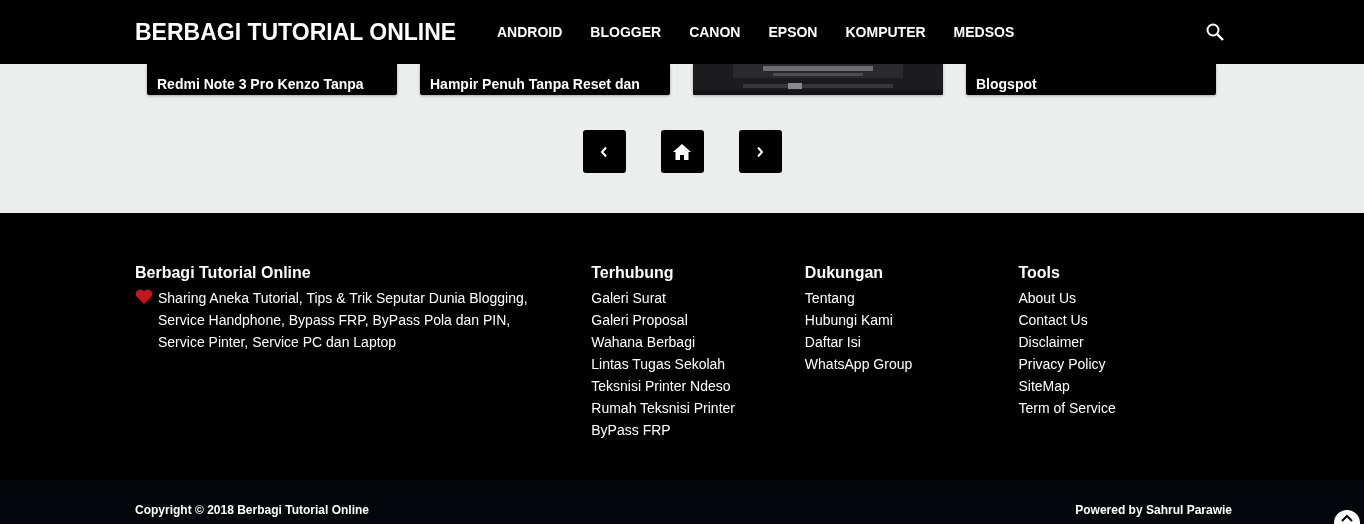 This screenshot has width=1364, height=524. What do you see at coordinates (316, 32) in the screenshot?
I see `site-logo: BERBAGI TUTORIAL ONLINE` at bounding box center [316, 32].